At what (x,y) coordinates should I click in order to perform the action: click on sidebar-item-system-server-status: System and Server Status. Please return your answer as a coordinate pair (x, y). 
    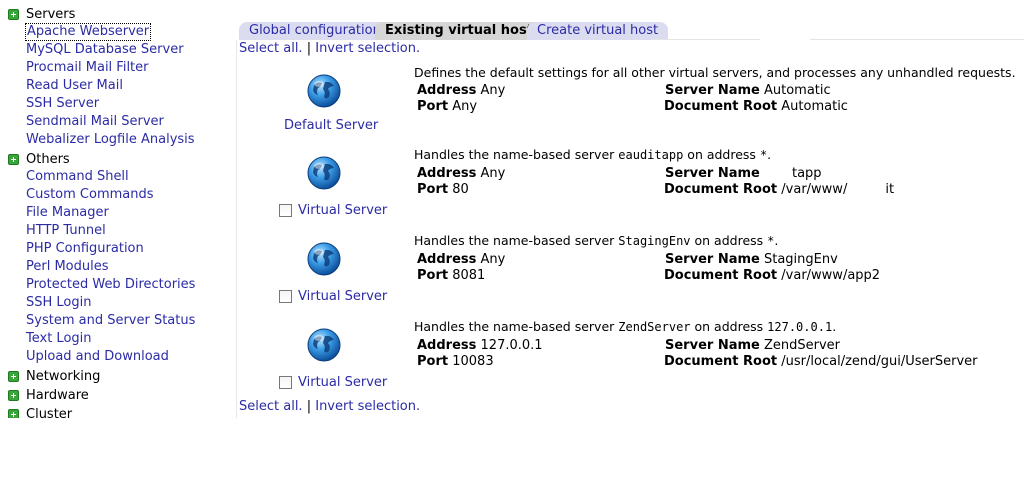
    Looking at the image, I should click on (110, 321).